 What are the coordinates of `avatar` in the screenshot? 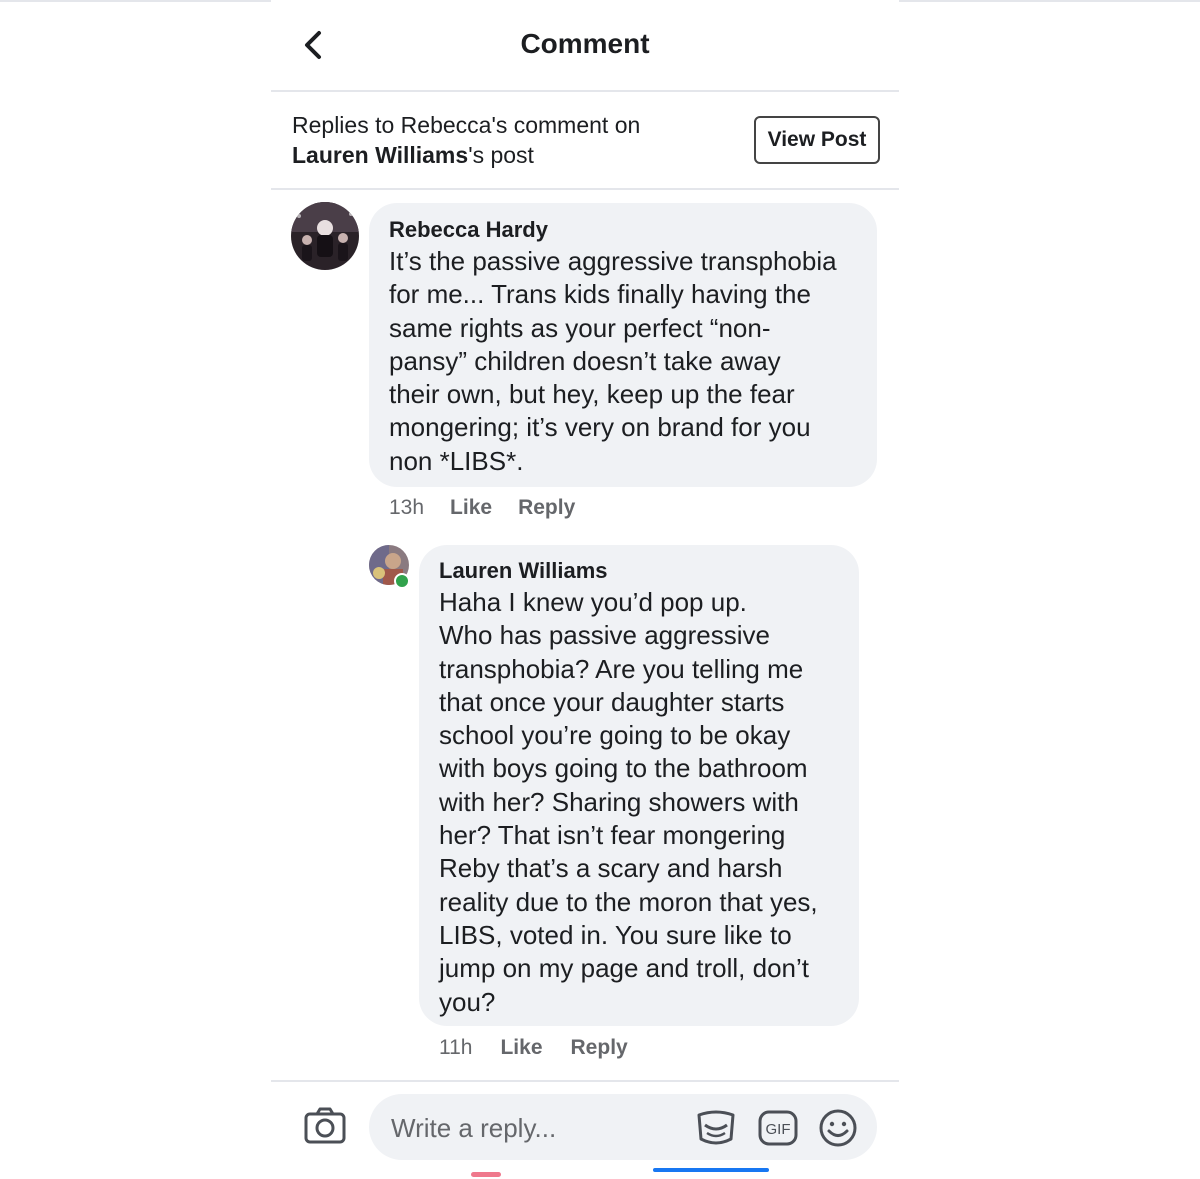 It's located at (325, 236).